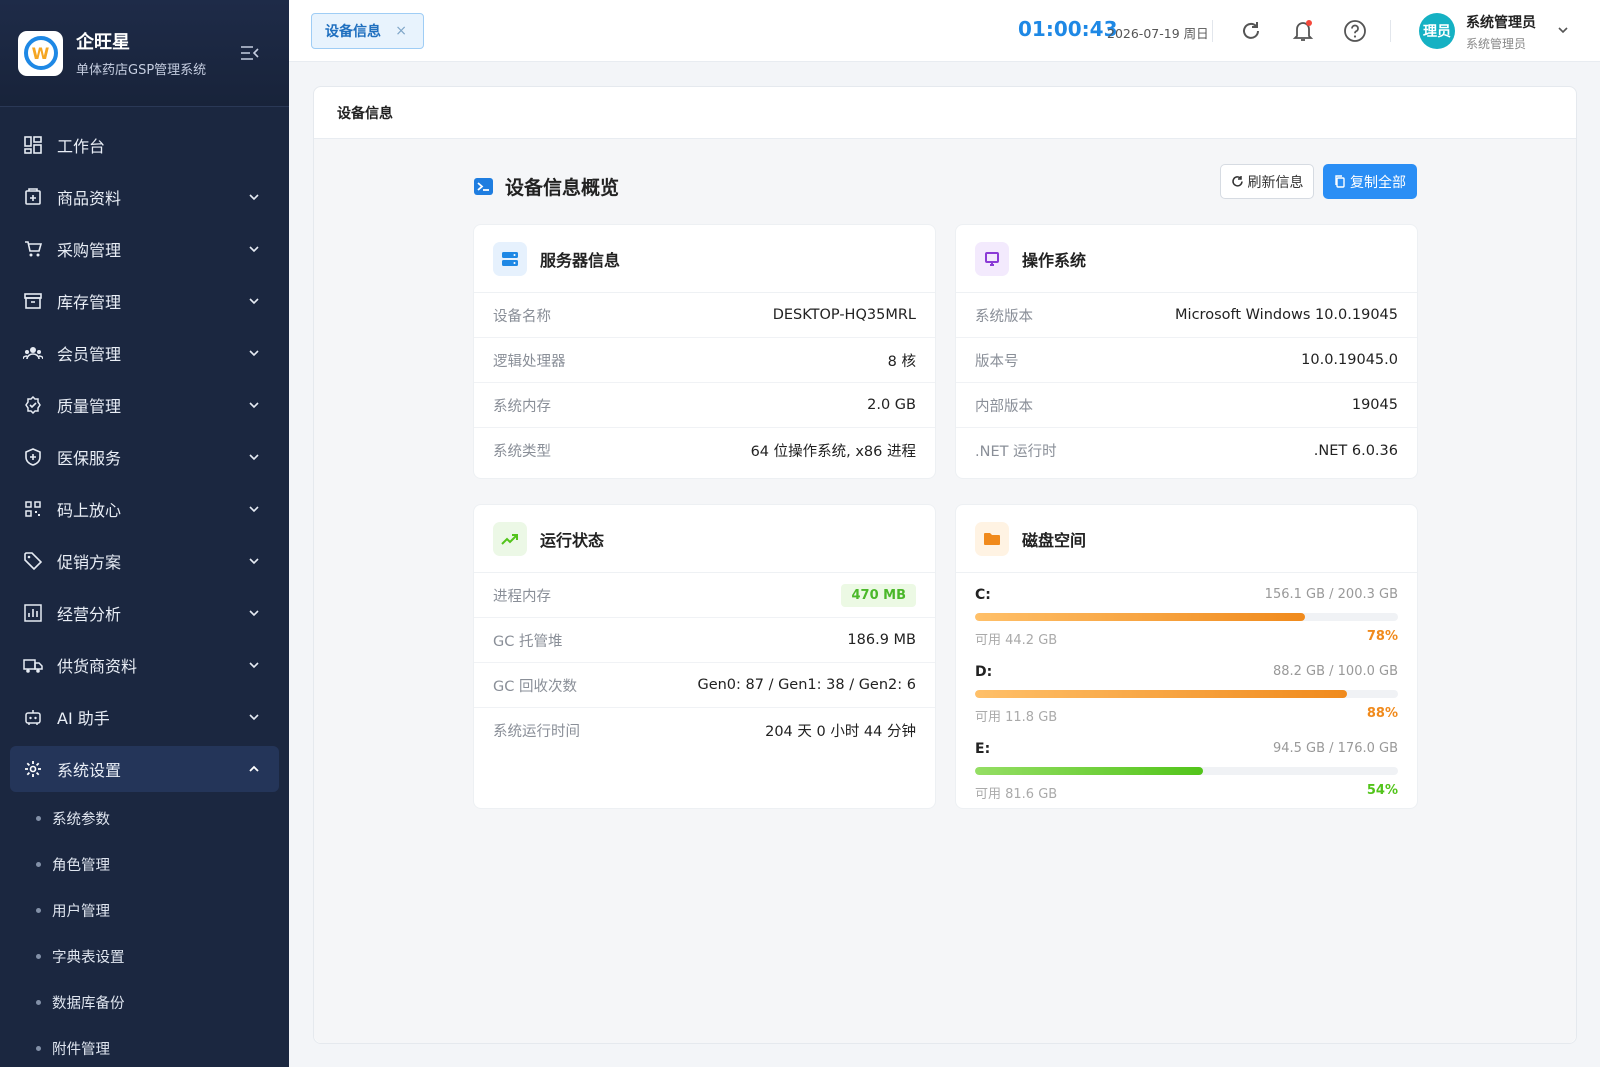  I want to click on disk-progress-bar, so click(1186, 694).